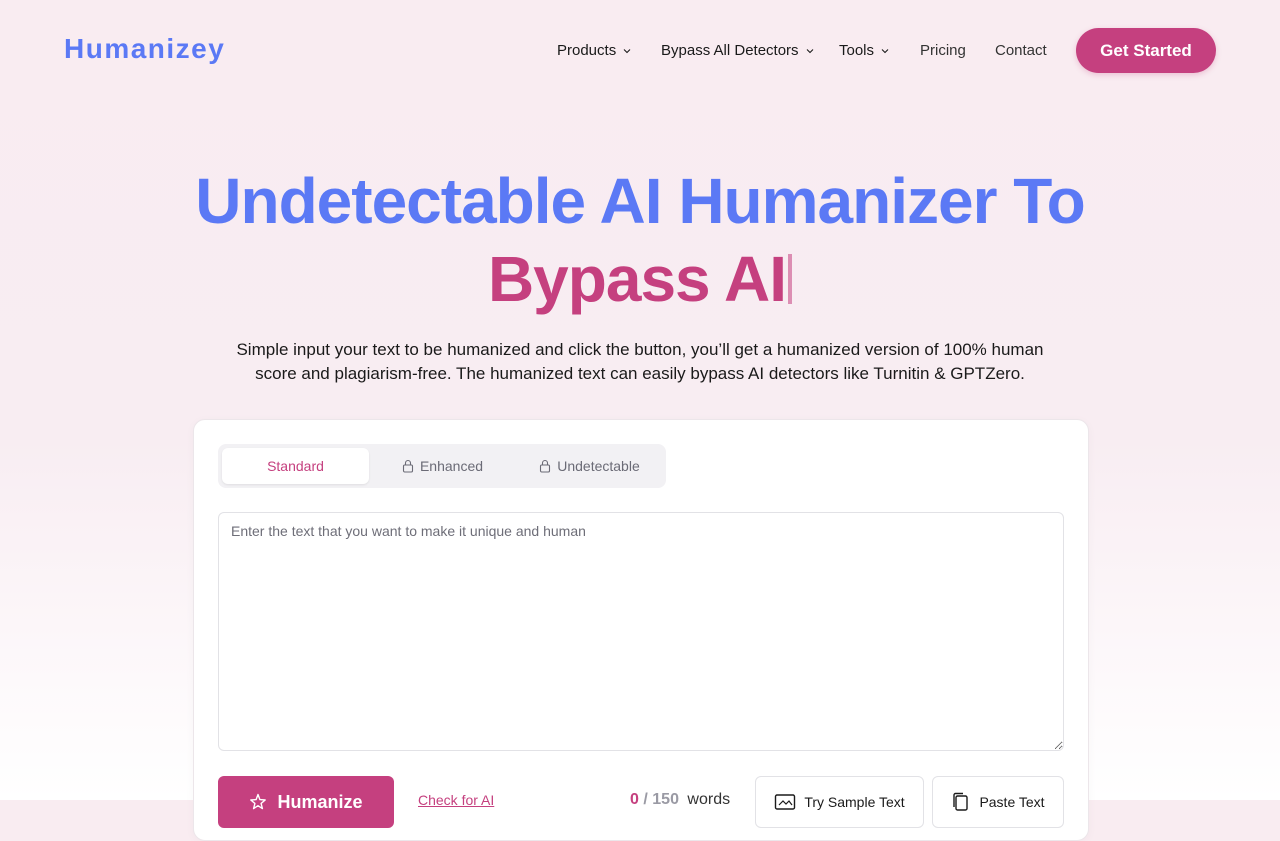  I want to click on hero-title-line1: Undetectable AI Humanizer To, so click(640, 201).